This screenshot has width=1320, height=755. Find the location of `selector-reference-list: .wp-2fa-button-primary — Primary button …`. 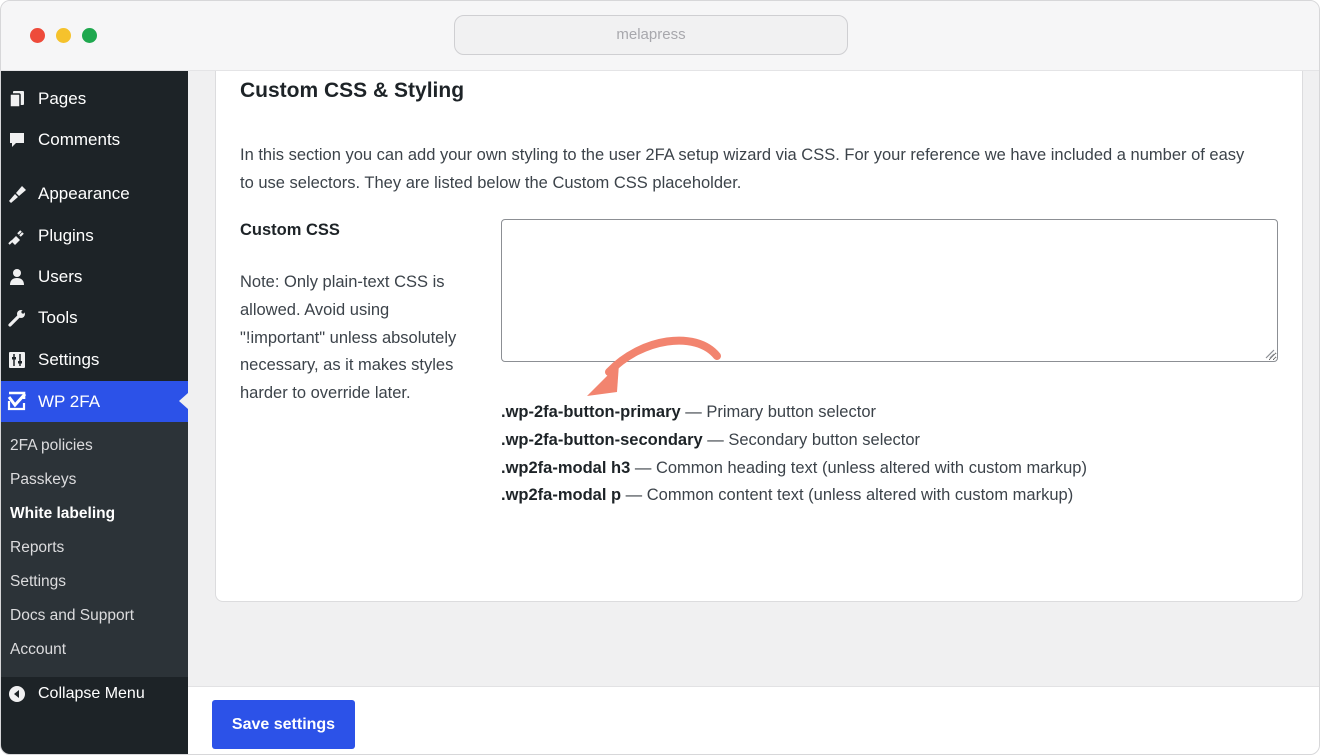

selector-reference-list: .wp-2fa-button-primary — Primary button … is located at coordinates (794, 458).